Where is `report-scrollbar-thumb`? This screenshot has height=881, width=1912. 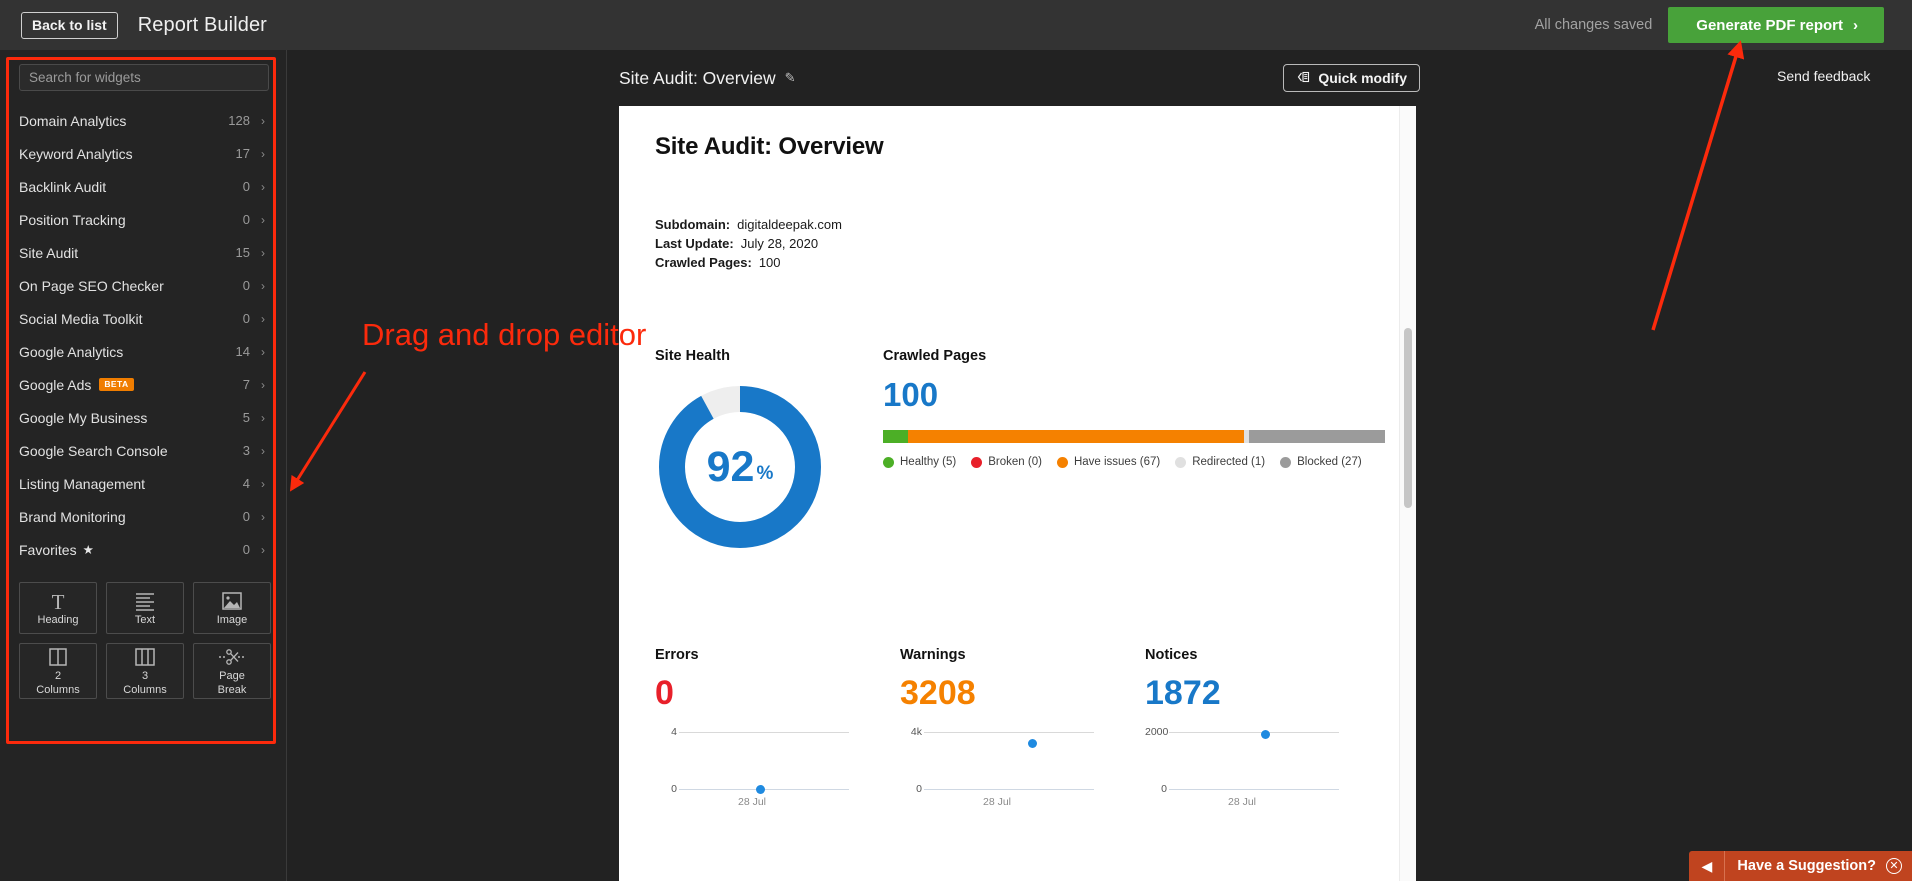
report-scrollbar-thumb is located at coordinates (1408, 418).